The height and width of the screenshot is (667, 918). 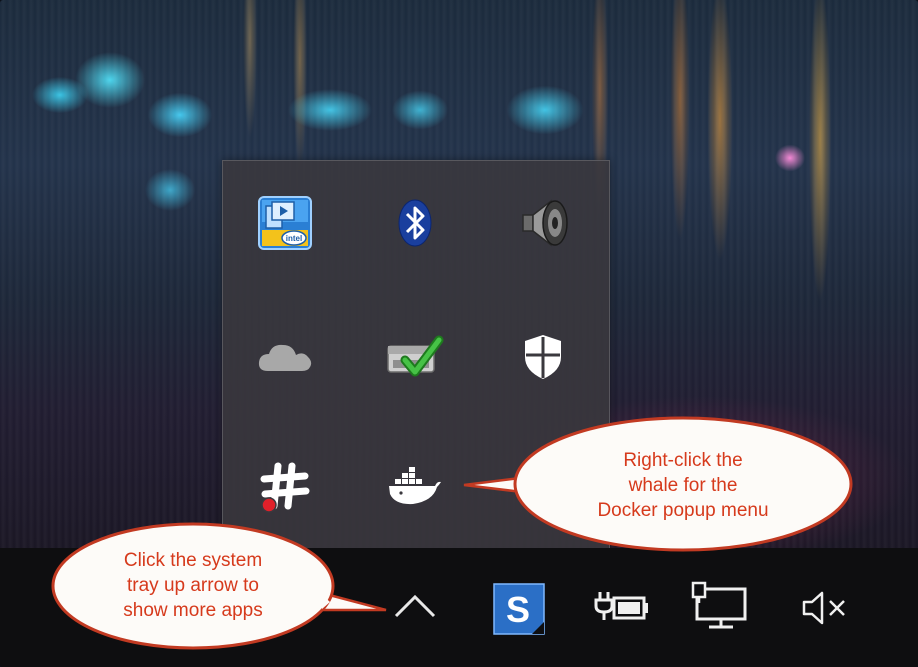 What do you see at coordinates (193, 560) in the screenshot?
I see `tray-callout-line: Click the system` at bounding box center [193, 560].